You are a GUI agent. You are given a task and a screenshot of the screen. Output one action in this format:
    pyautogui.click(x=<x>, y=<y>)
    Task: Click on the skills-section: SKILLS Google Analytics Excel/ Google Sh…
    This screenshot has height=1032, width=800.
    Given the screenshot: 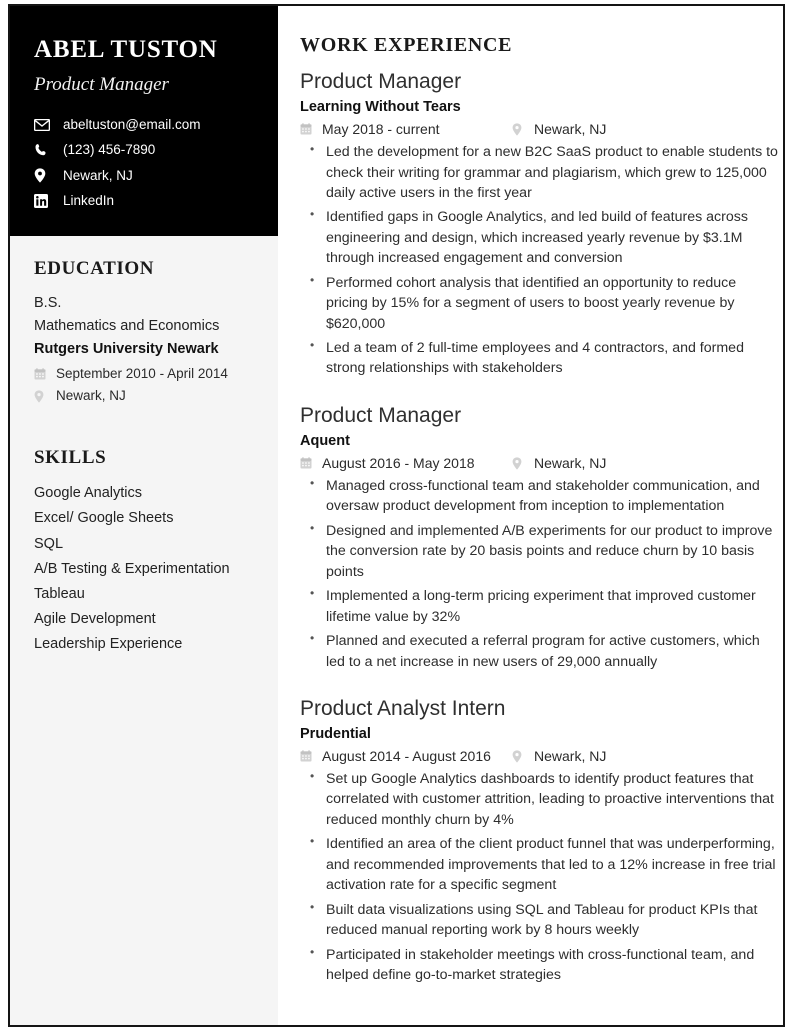 What is the action you would take?
    pyautogui.click(x=146, y=552)
    